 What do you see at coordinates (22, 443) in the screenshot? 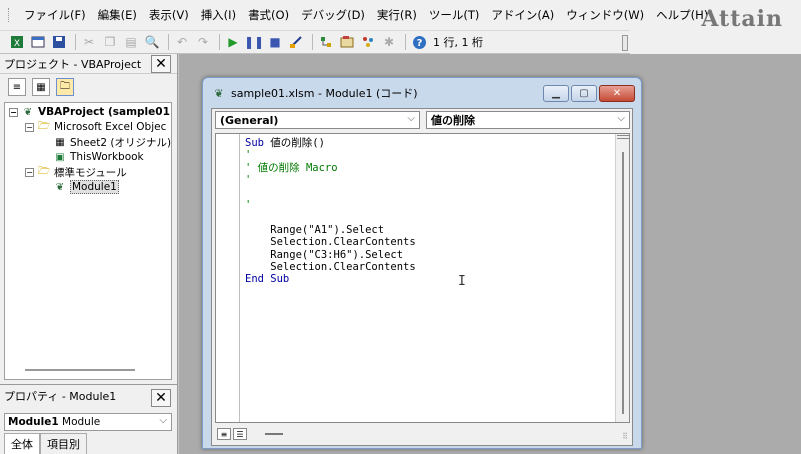
I see `tab-alphabetic: 全体` at bounding box center [22, 443].